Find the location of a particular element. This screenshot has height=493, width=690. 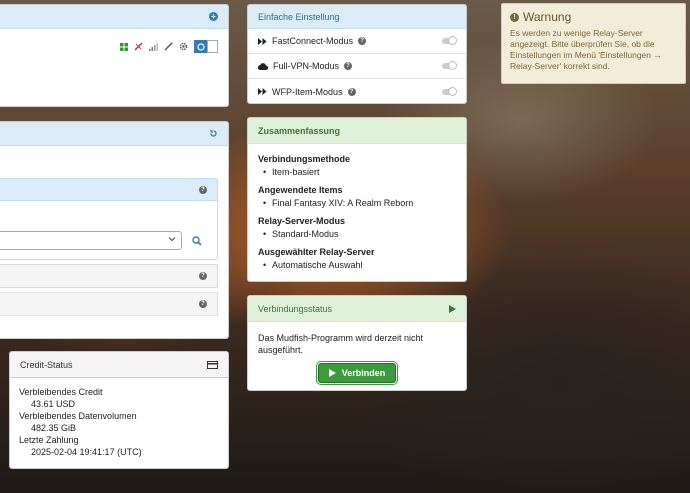

gear-icon is located at coordinates (183, 46).